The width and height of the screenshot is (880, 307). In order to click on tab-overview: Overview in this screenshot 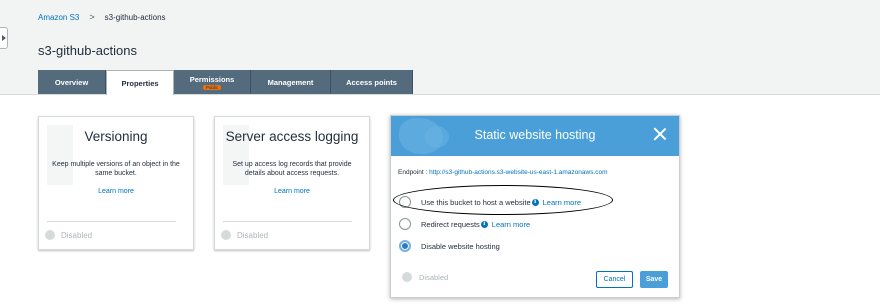, I will do `click(72, 82)`.